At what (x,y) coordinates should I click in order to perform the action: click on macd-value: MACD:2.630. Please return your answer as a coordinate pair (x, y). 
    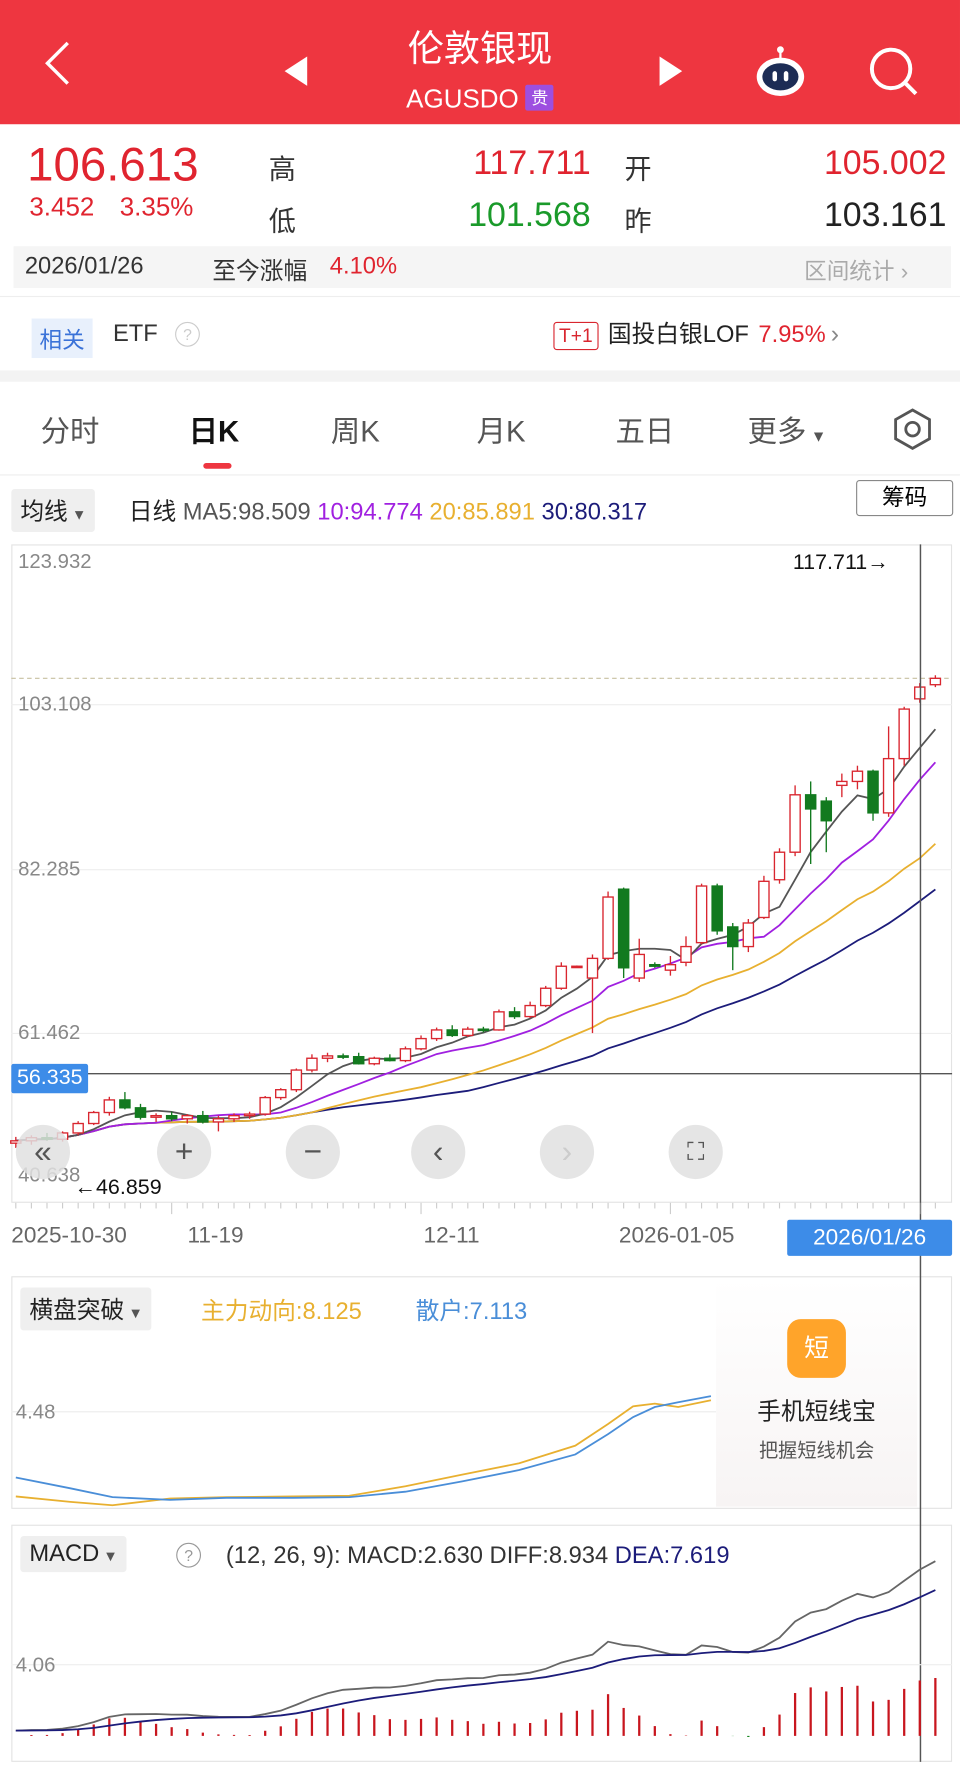
    Looking at the image, I should click on (415, 1555).